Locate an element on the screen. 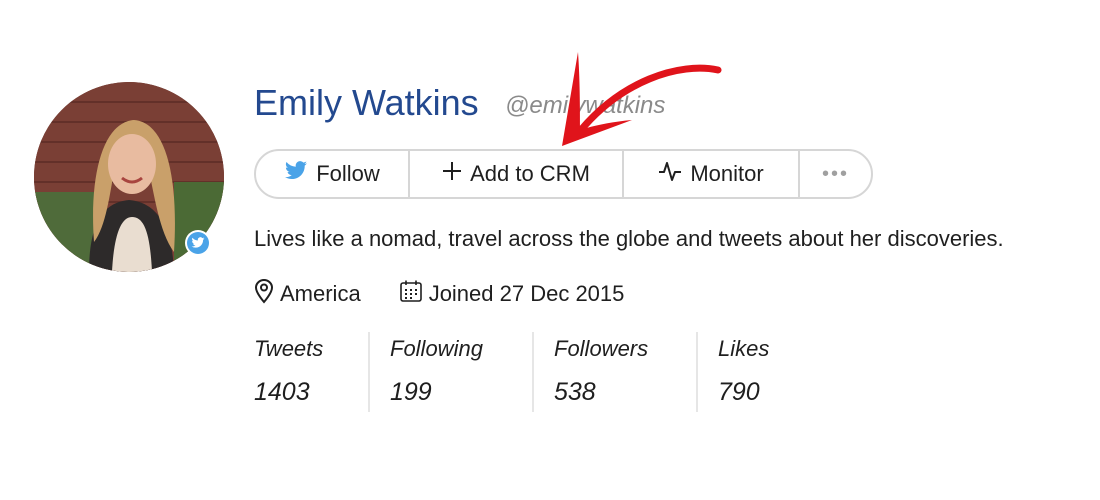 The width and height of the screenshot is (1100, 500). twitter-verified-icon is located at coordinates (198, 243).